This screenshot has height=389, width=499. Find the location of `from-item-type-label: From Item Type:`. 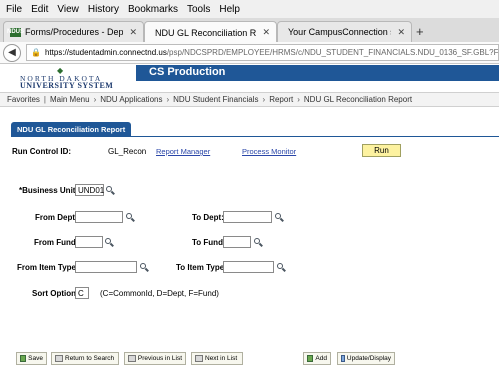

from-item-type-label: From Item Type: is located at coordinates (48, 267).